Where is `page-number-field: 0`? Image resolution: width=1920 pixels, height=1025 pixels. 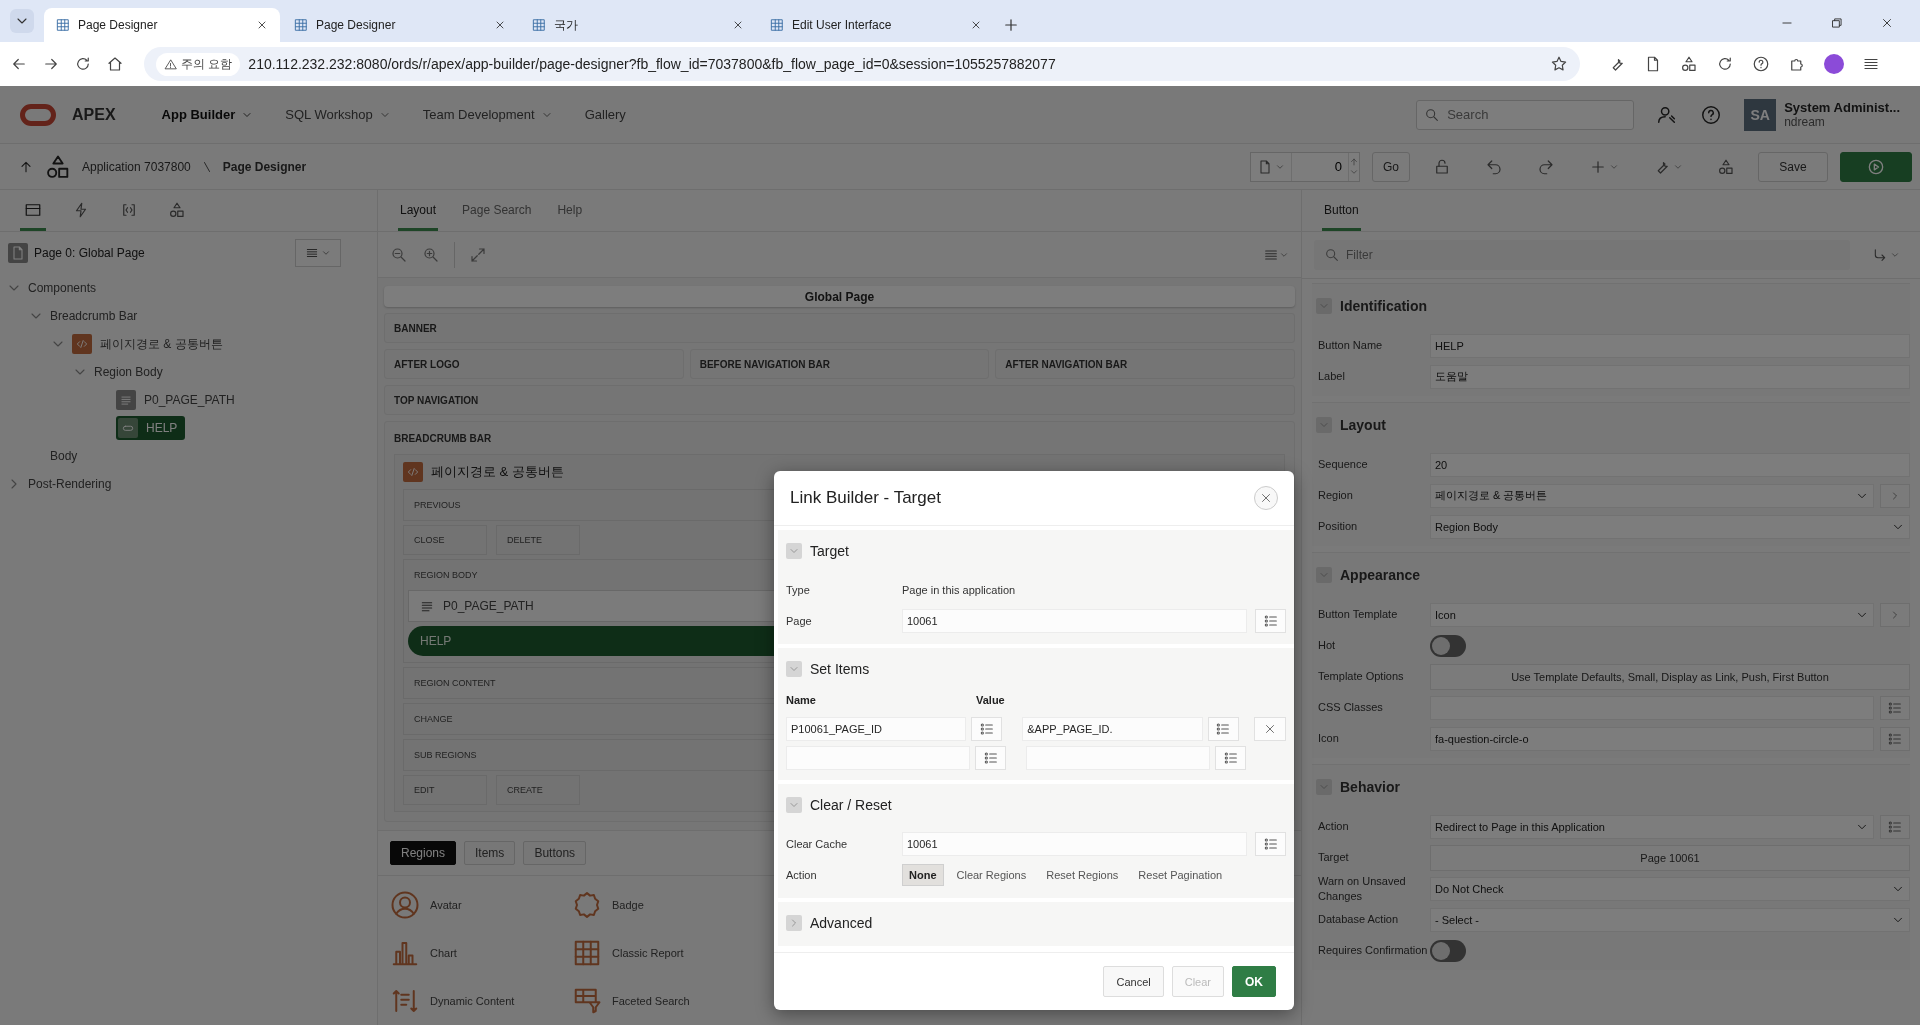
page-number-field: 0 is located at coordinates (1320, 166).